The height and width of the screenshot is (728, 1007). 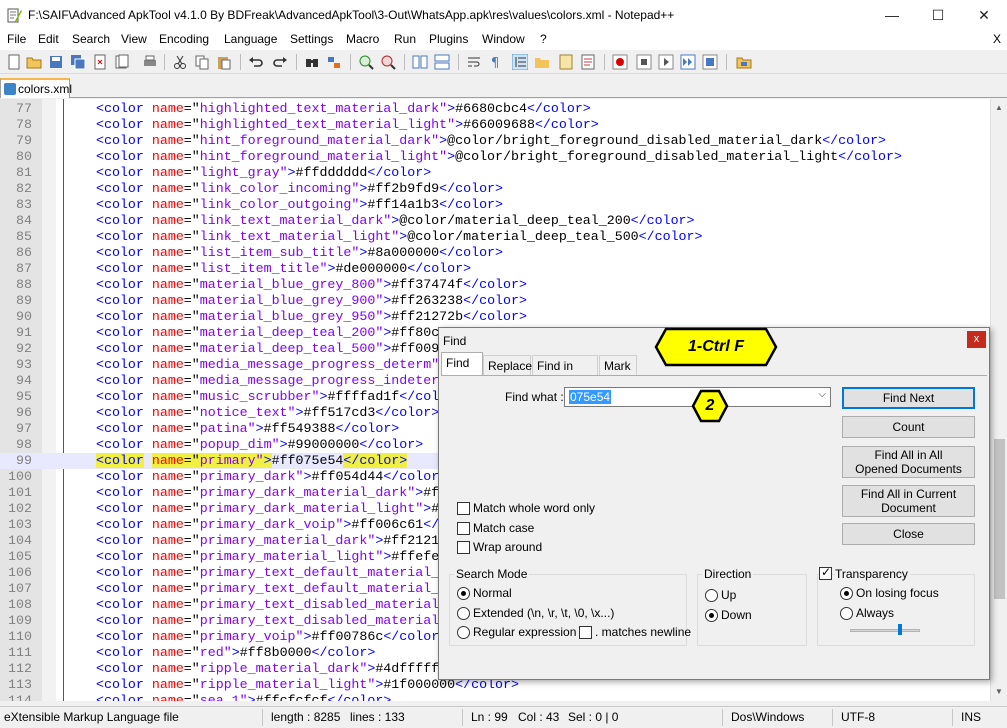 What do you see at coordinates (825, 572) in the screenshot?
I see `transparency-checkbox` at bounding box center [825, 572].